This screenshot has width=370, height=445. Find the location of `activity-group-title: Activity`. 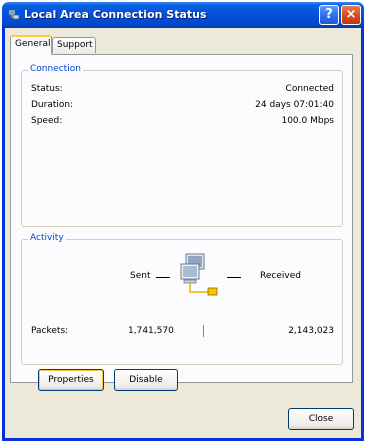

activity-group-title: Activity is located at coordinates (47, 238).